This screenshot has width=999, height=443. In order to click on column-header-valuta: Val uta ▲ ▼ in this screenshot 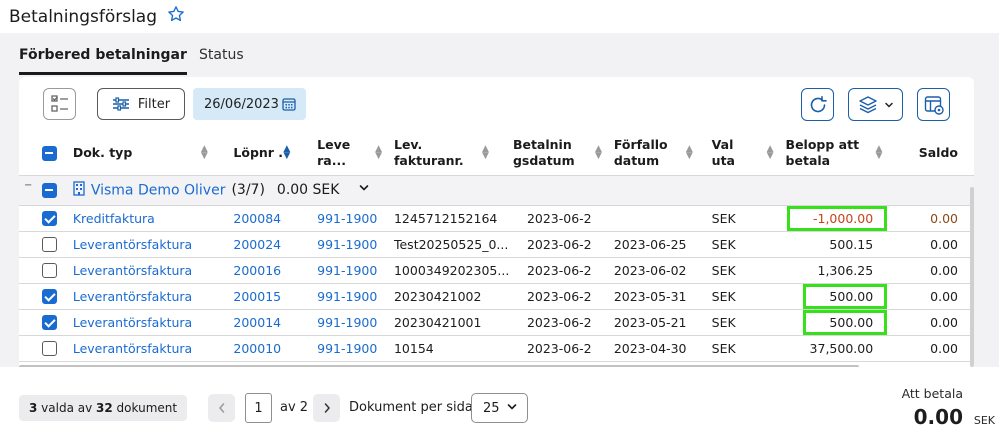, I will do `click(748, 154)`.